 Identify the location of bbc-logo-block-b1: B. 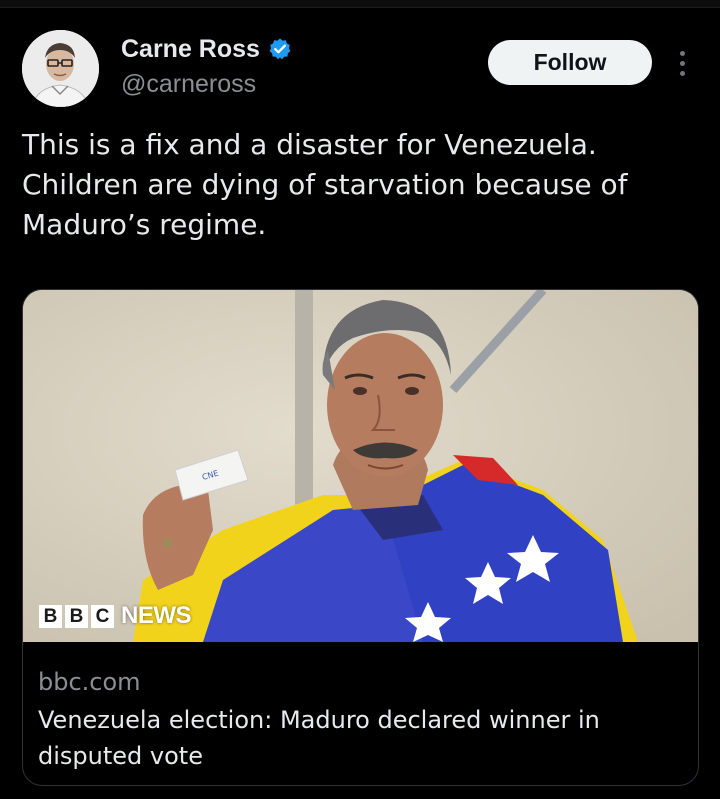
(50, 616).